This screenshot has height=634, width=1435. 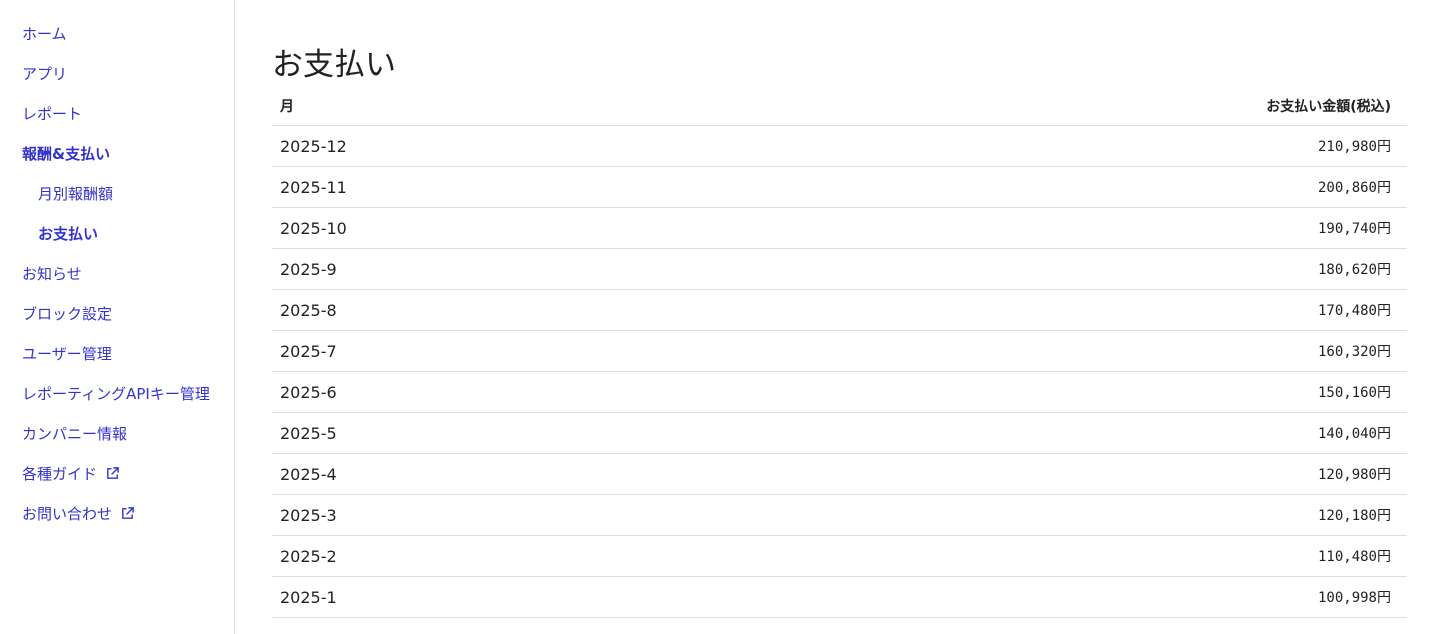 What do you see at coordinates (117, 114) in the screenshot?
I see `sidebar-item-reports: レポート` at bounding box center [117, 114].